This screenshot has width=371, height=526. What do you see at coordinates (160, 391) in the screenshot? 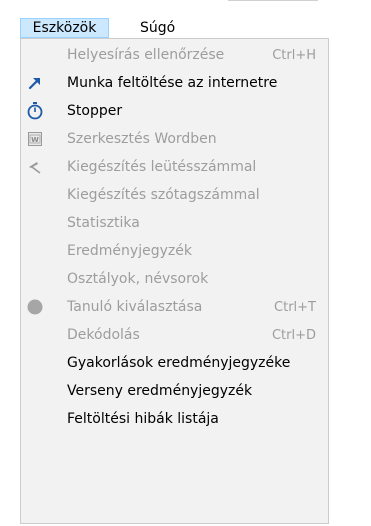
I see `menu-item-label: Verseny eredményjegyzék` at bounding box center [160, 391].